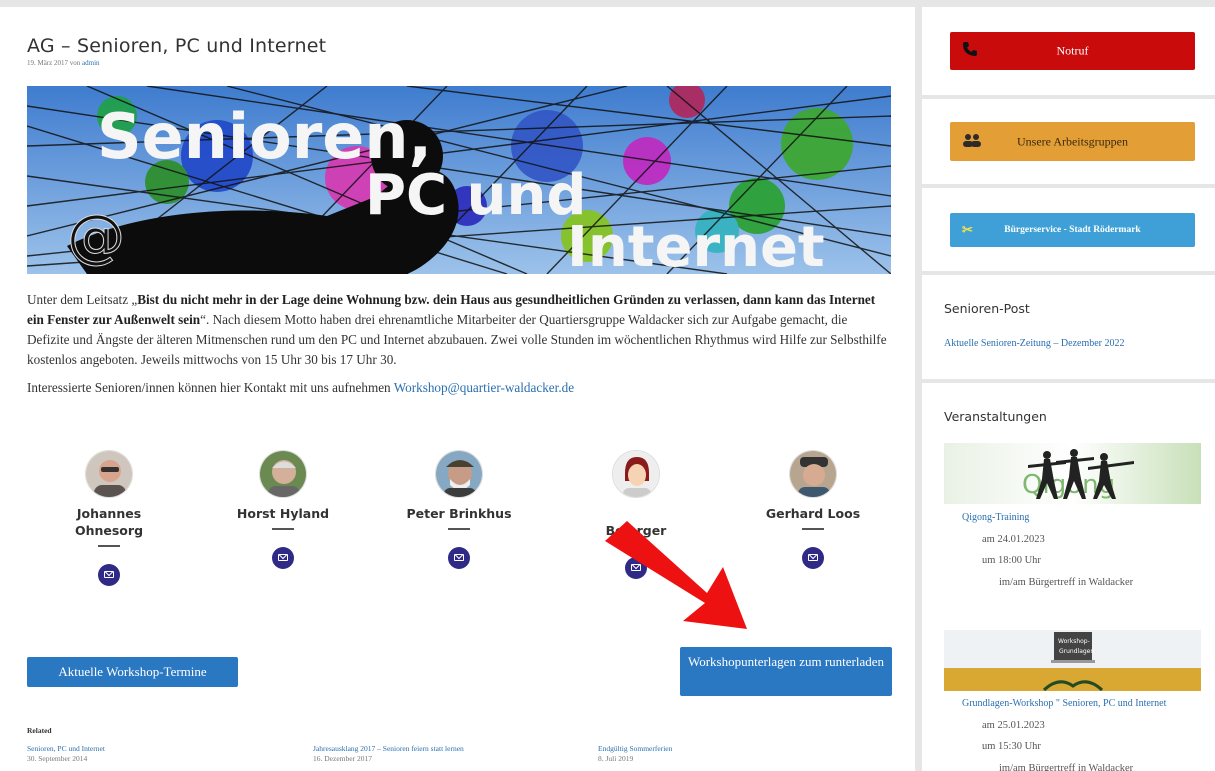 This screenshot has height=771, width=1215. I want to click on svg-text: Workshop-, so click(1074, 641).